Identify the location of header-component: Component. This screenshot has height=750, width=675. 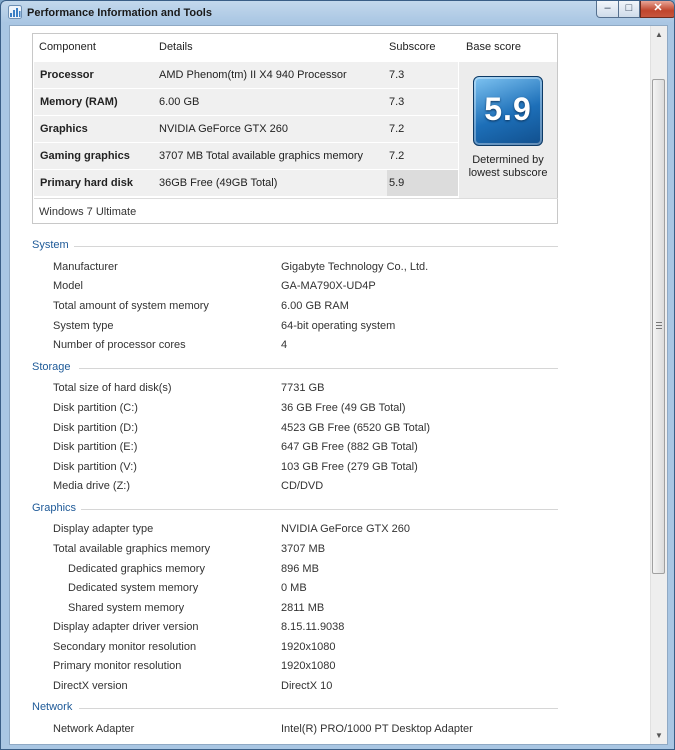
(67, 47).